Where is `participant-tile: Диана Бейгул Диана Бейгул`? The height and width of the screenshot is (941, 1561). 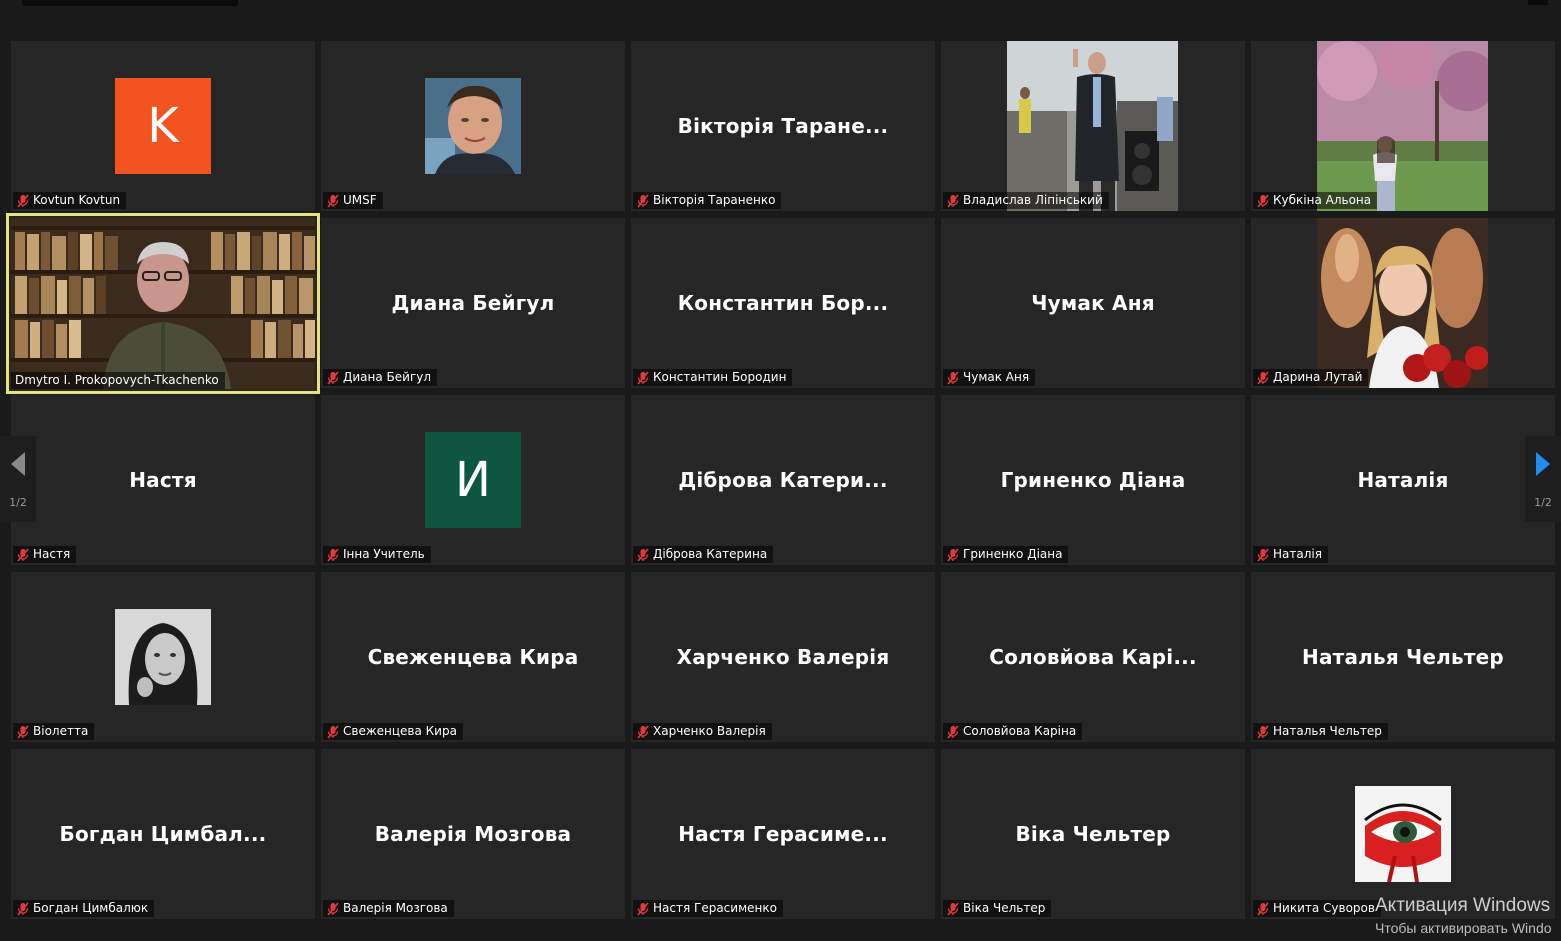
participant-tile: Диана Бейгул Диана Бейгул is located at coordinates (473, 303).